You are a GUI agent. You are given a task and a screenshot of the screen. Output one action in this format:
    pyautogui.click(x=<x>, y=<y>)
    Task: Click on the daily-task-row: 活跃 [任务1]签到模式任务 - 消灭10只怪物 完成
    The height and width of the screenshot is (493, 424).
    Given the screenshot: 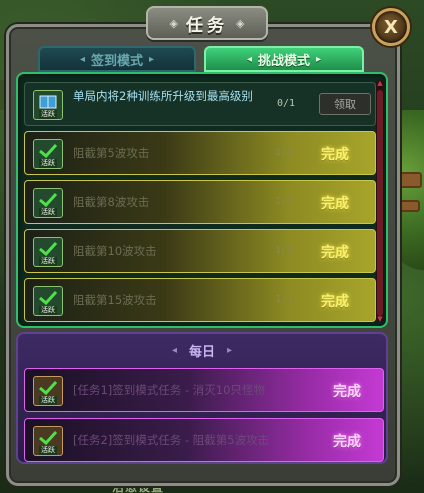 What is the action you would take?
    pyautogui.click(x=204, y=390)
    